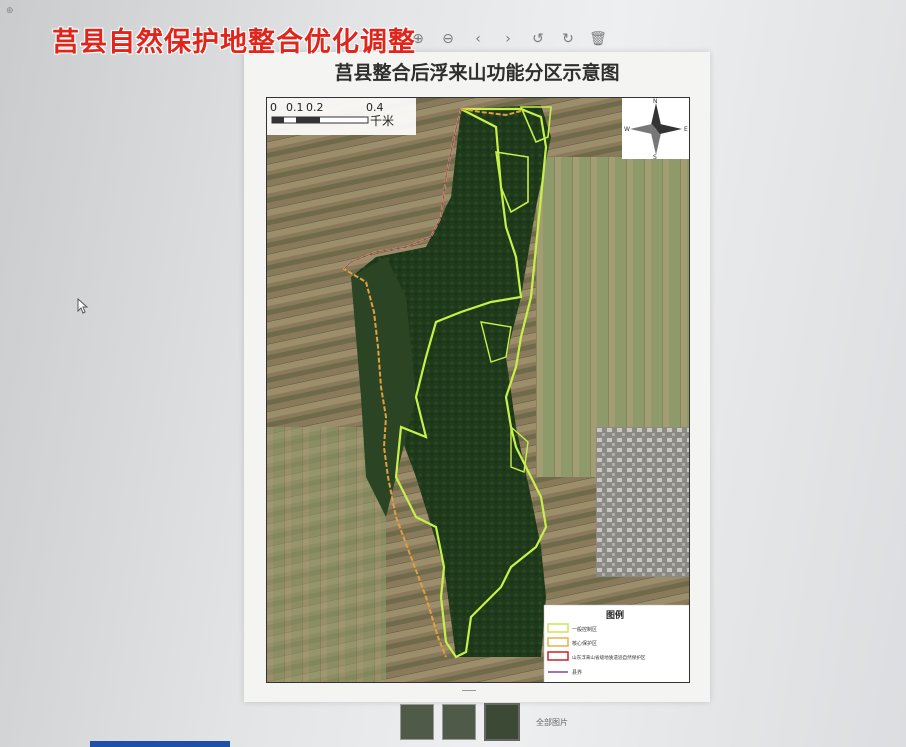  What do you see at coordinates (655, 101) in the screenshot?
I see `compass-n: N` at bounding box center [655, 101].